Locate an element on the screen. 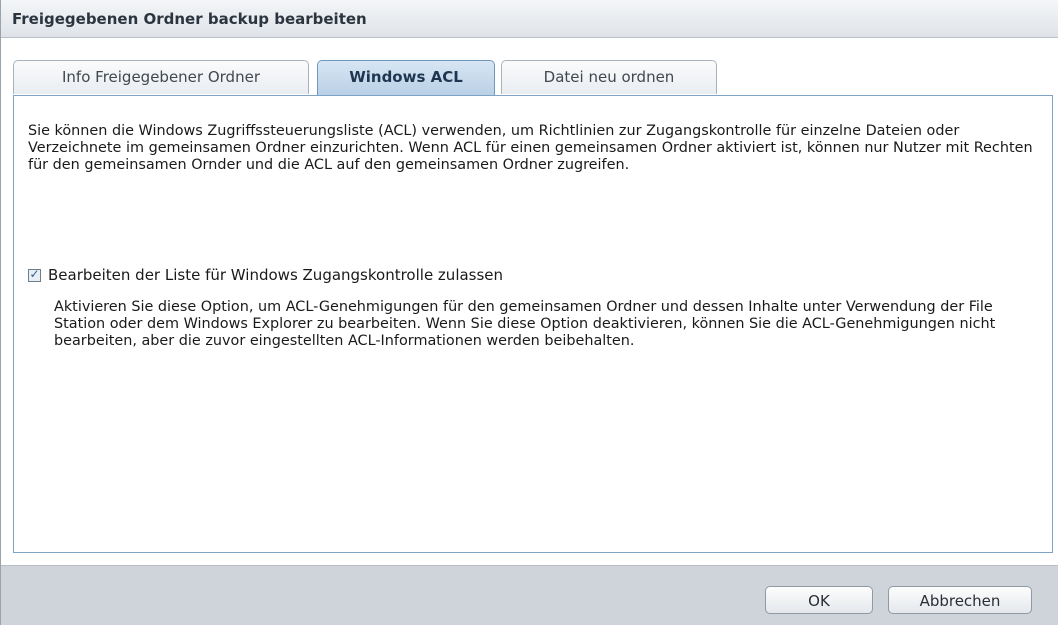 The height and width of the screenshot is (625, 1058). dialog-footer: OK Abbrechen is located at coordinates (529, 595).